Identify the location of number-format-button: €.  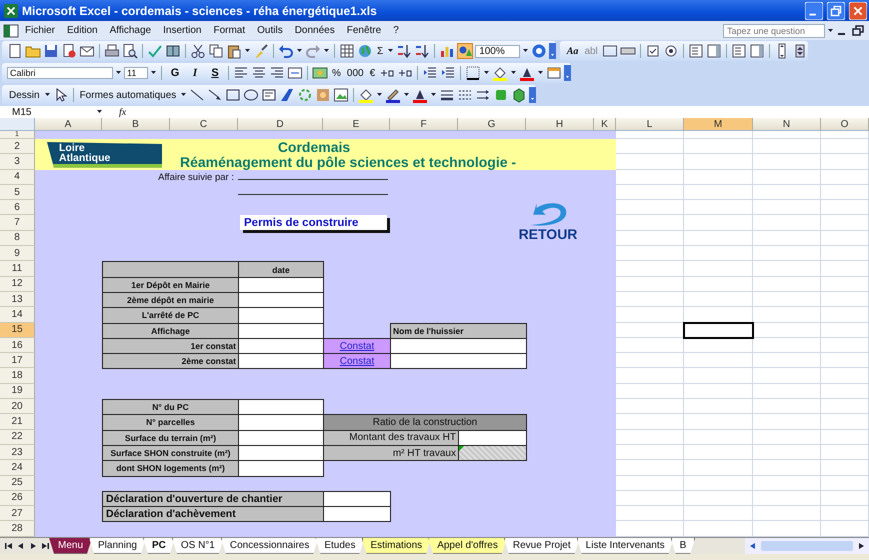
(373, 73).